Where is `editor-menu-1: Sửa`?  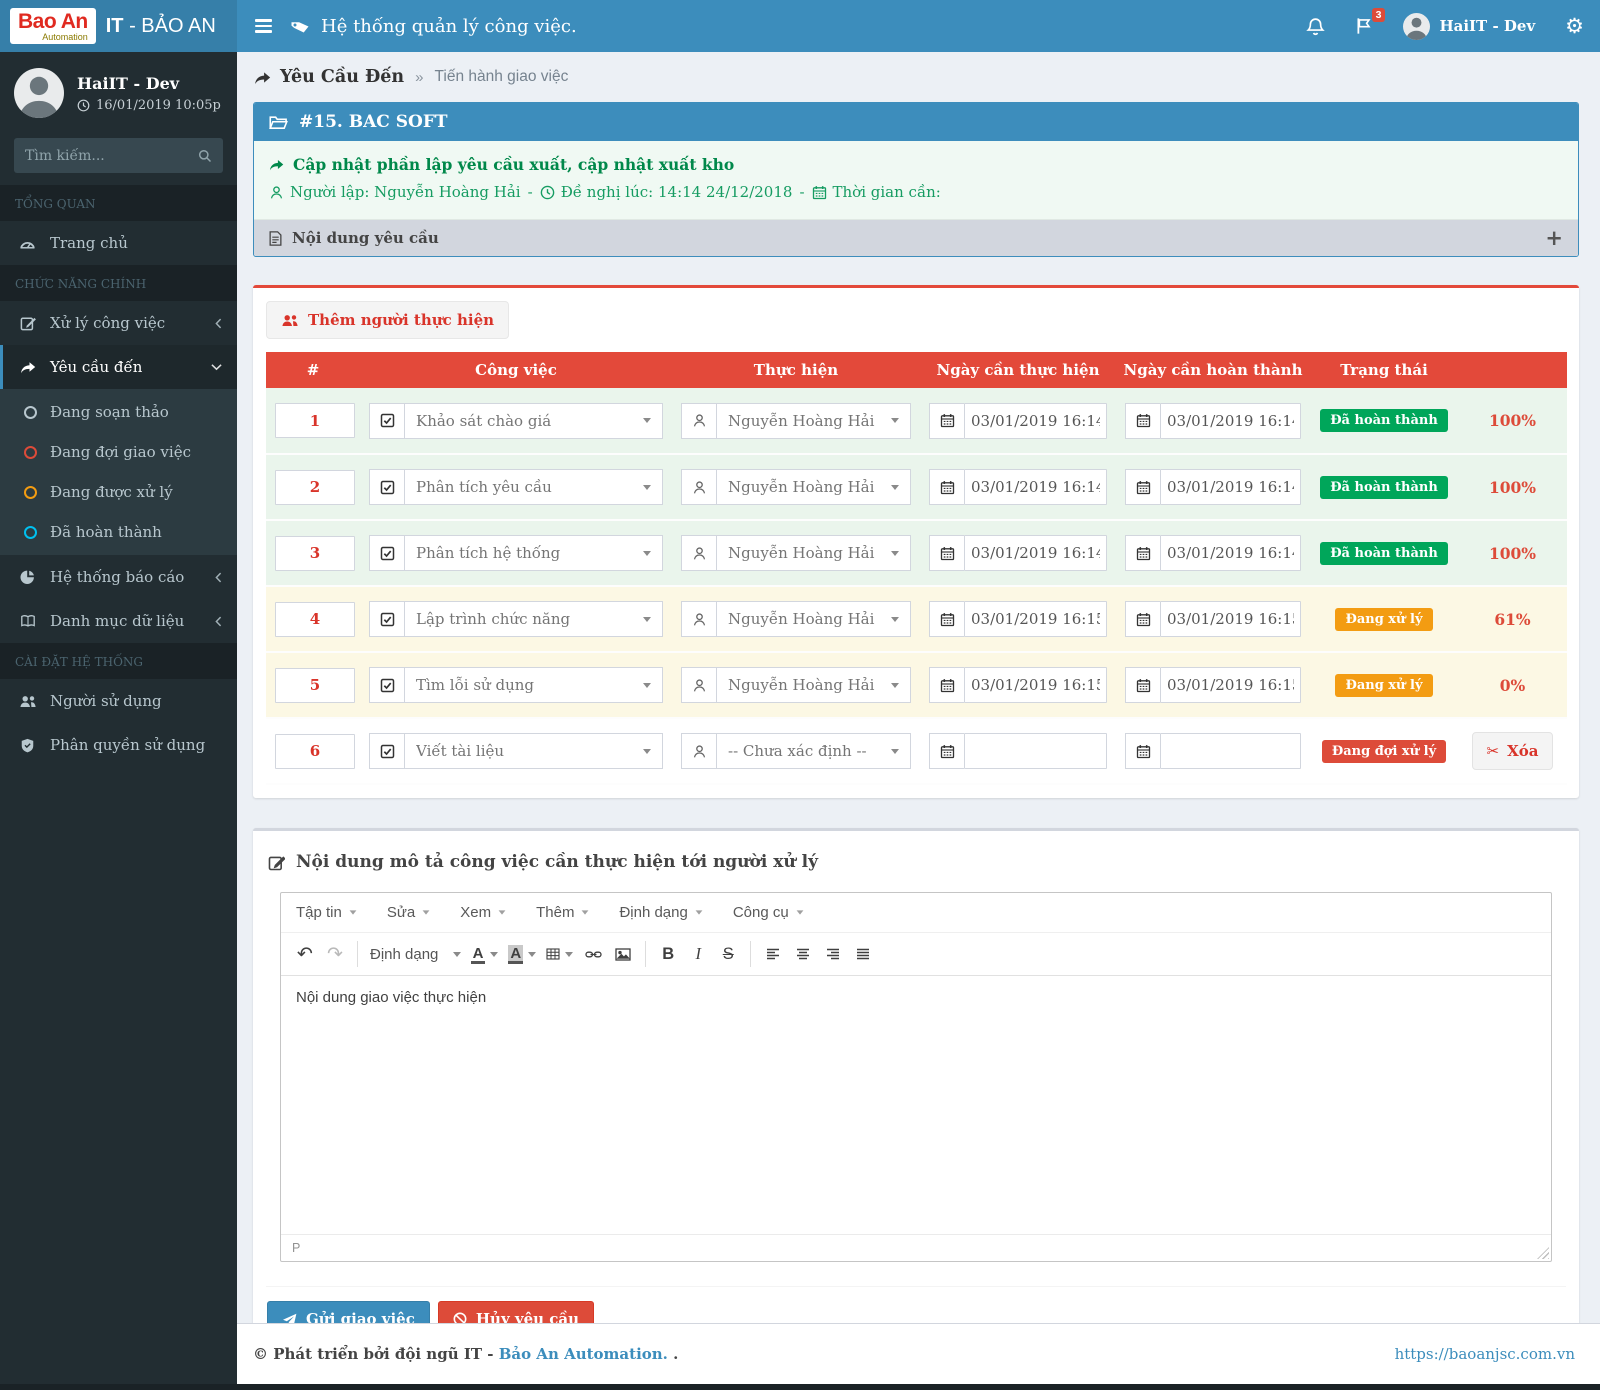 editor-menu-1: Sửa is located at coordinates (408, 912).